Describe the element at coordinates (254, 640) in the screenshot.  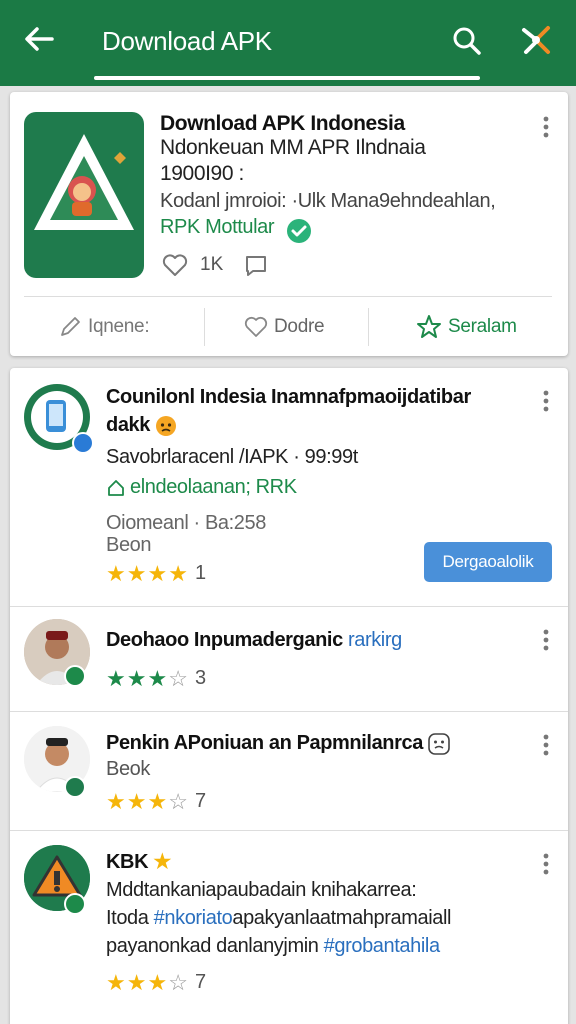
I see `item-title: Deohaoo Inpumaderganic rarkirg` at that location.